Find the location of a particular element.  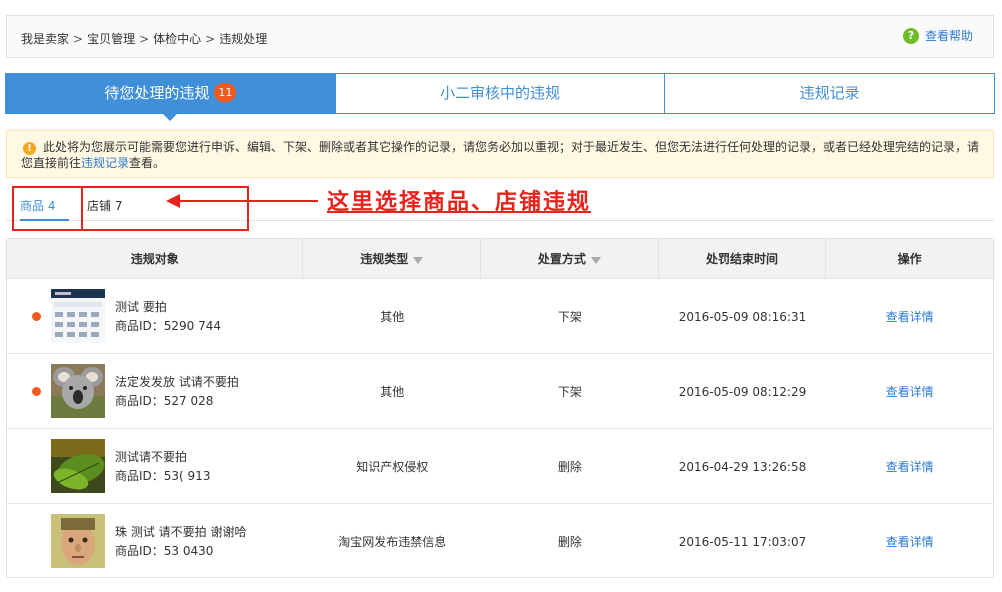

tab-pending: 待您处理的违规 11 is located at coordinates (170, 97).